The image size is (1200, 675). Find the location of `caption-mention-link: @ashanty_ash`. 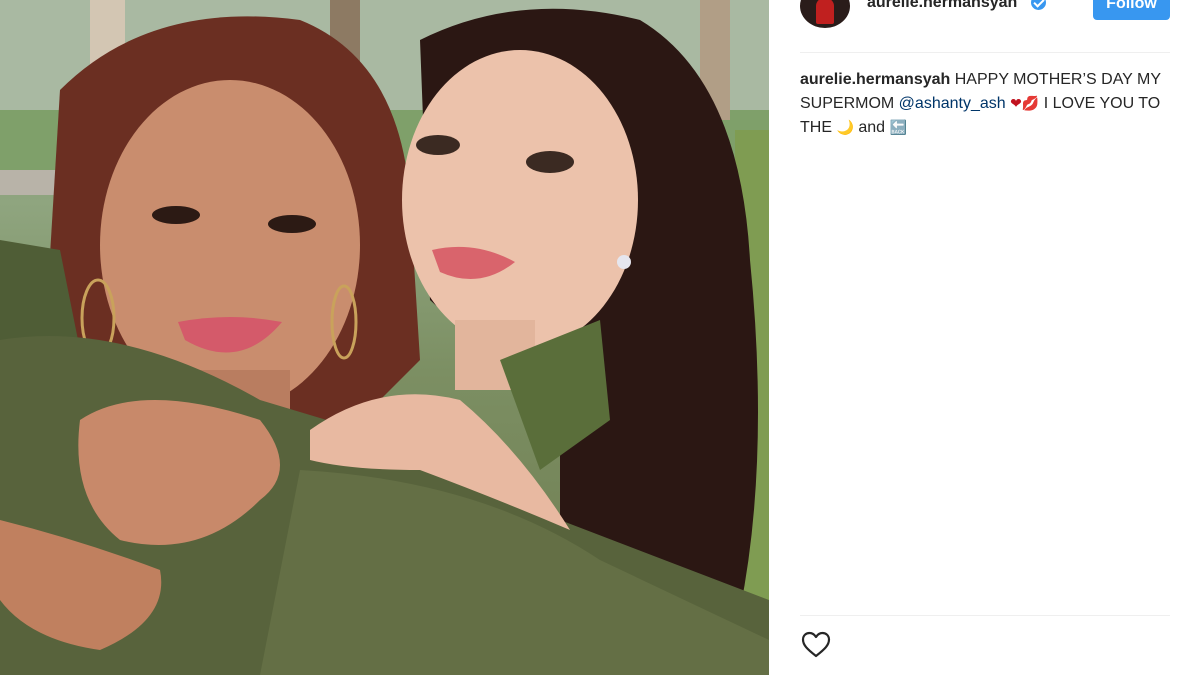

caption-mention-link: @ashanty_ash is located at coordinates (952, 103).